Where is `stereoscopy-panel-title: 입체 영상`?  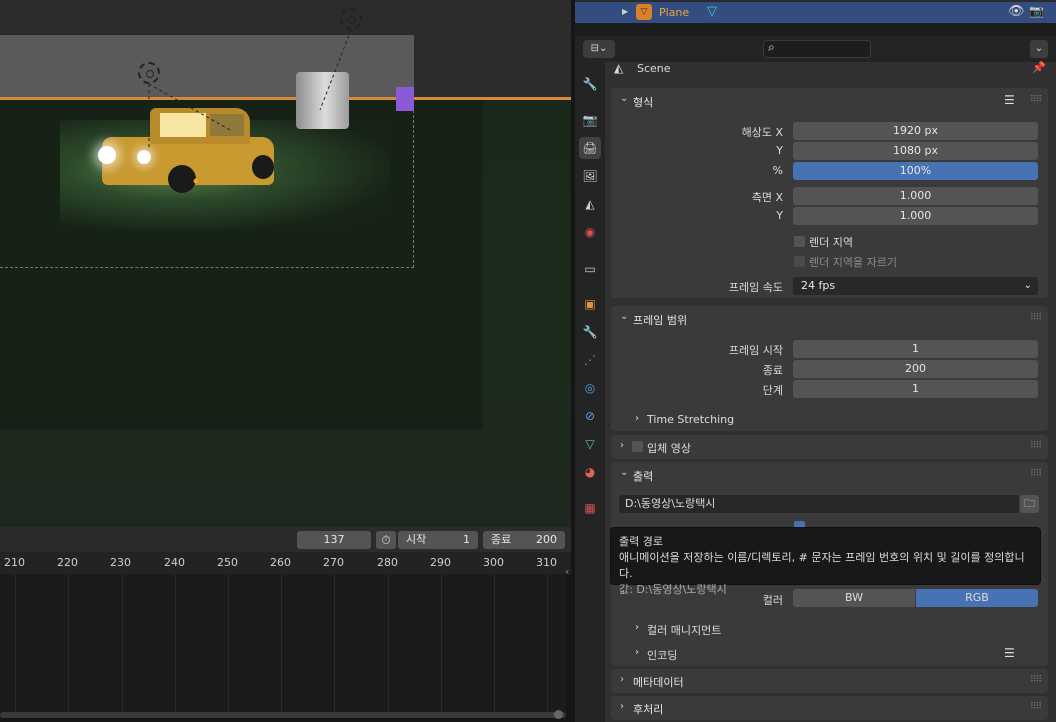
stereoscopy-panel-title: 입체 영상 is located at coordinates (669, 448).